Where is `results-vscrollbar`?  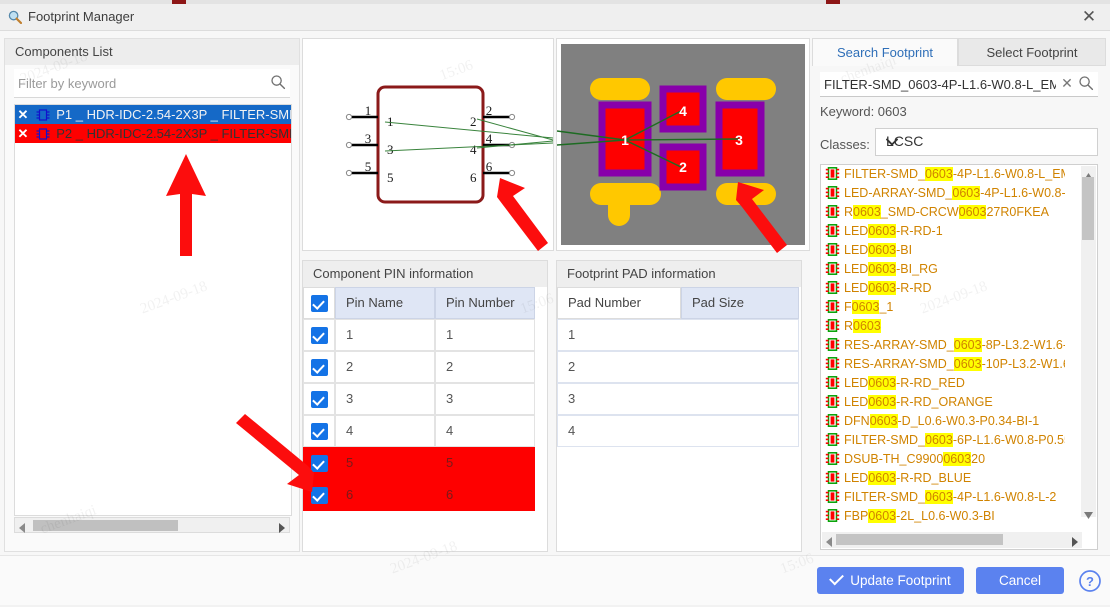
results-vscrollbar is located at coordinates (1088, 342).